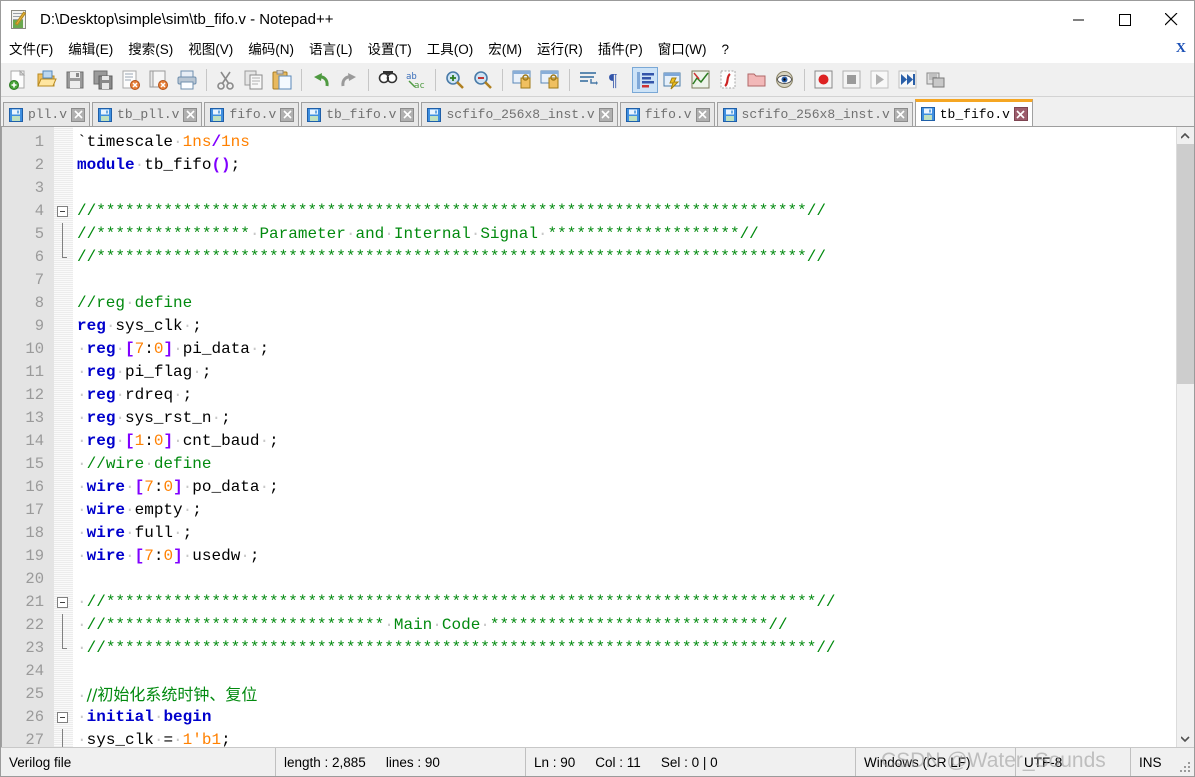 This screenshot has height=777, width=1195. I want to click on tab-tb_fifo-v: tb_fifo.v, so click(360, 114).